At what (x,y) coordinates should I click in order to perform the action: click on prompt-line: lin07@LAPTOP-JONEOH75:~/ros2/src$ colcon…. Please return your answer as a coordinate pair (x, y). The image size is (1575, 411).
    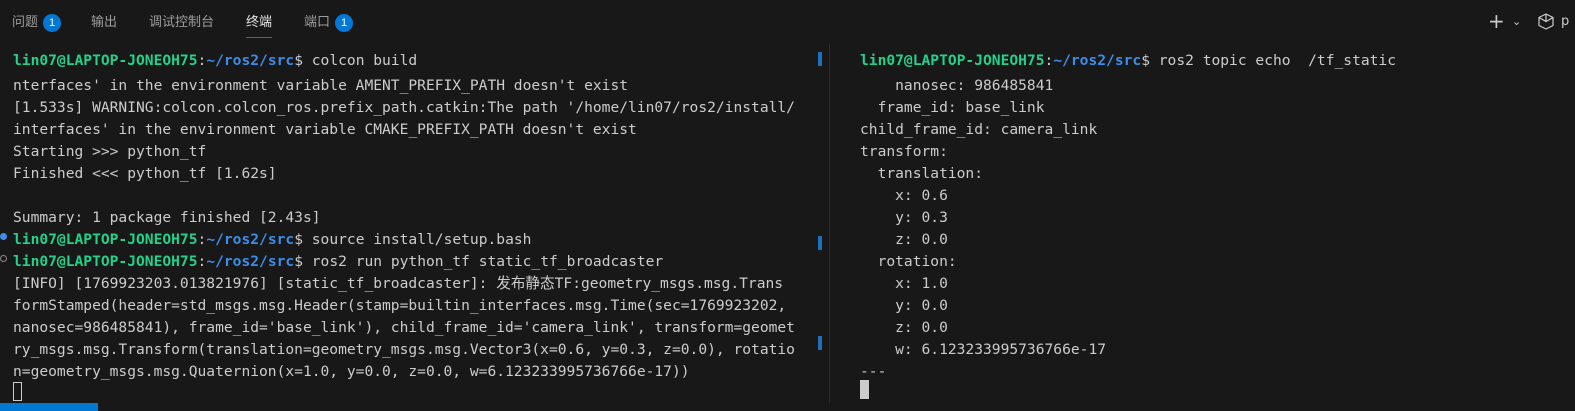
    Looking at the image, I should click on (215, 60).